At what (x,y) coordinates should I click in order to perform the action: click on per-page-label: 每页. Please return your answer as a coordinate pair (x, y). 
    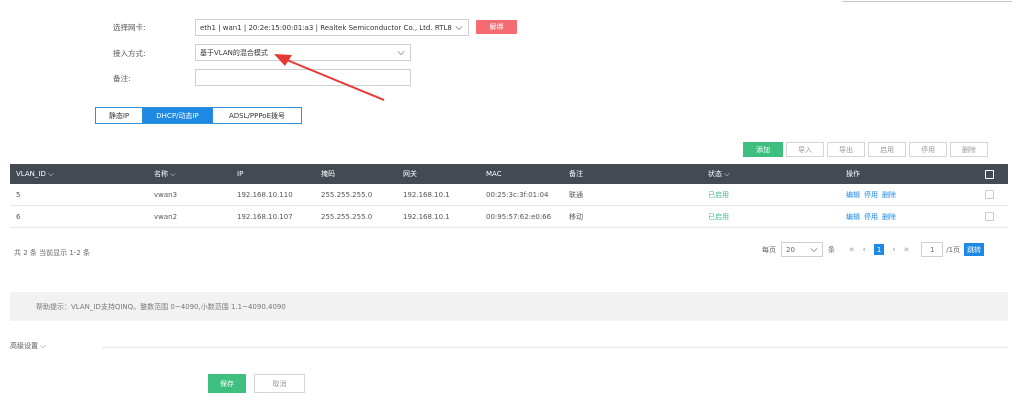
    Looking at the image, I should click on (769, 249).